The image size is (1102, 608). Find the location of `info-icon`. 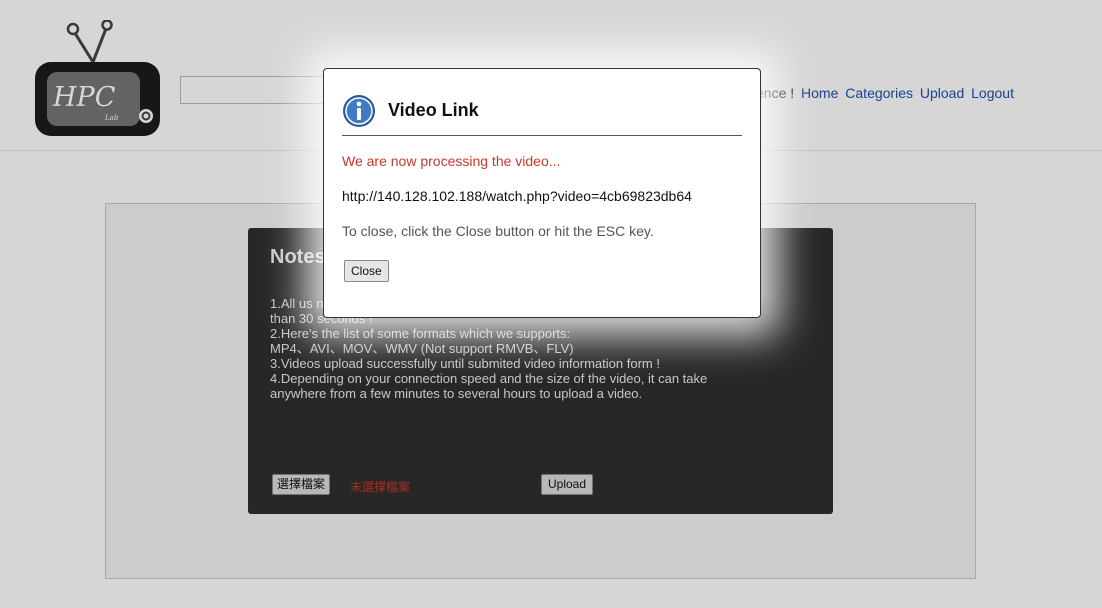

info-icon is located at coordinates (359, 111).